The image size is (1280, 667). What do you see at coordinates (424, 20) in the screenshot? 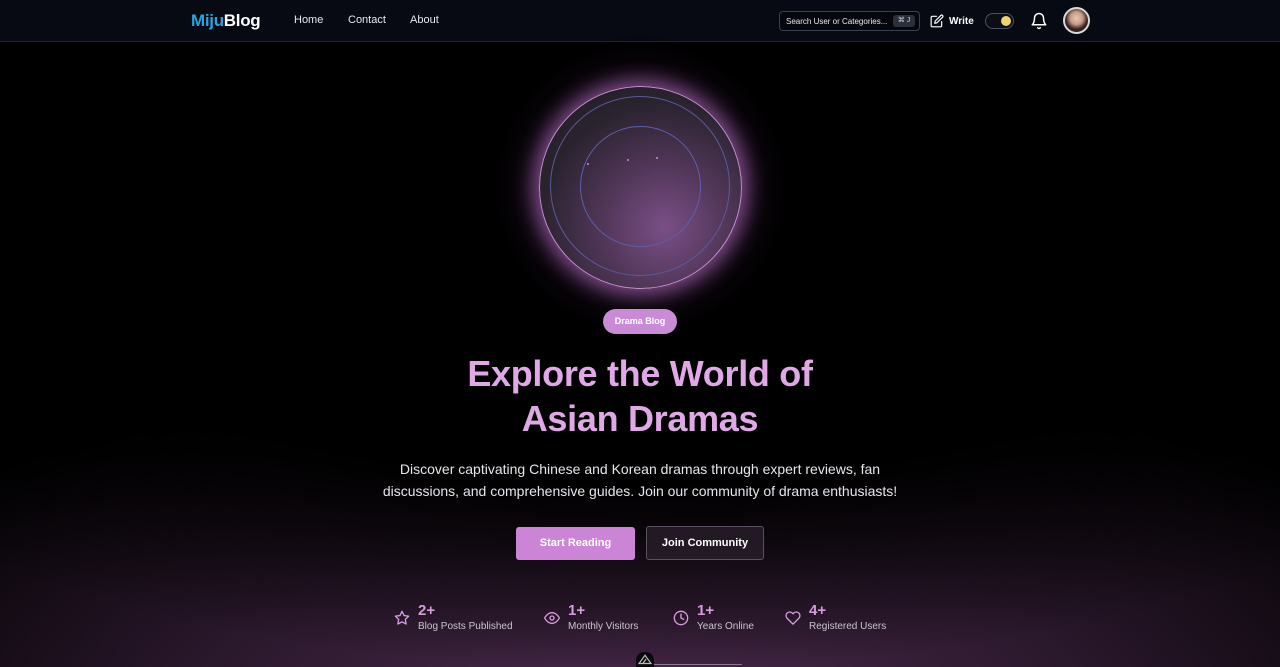
I see `nav-link-about: About` at bounding box center [424, 20].